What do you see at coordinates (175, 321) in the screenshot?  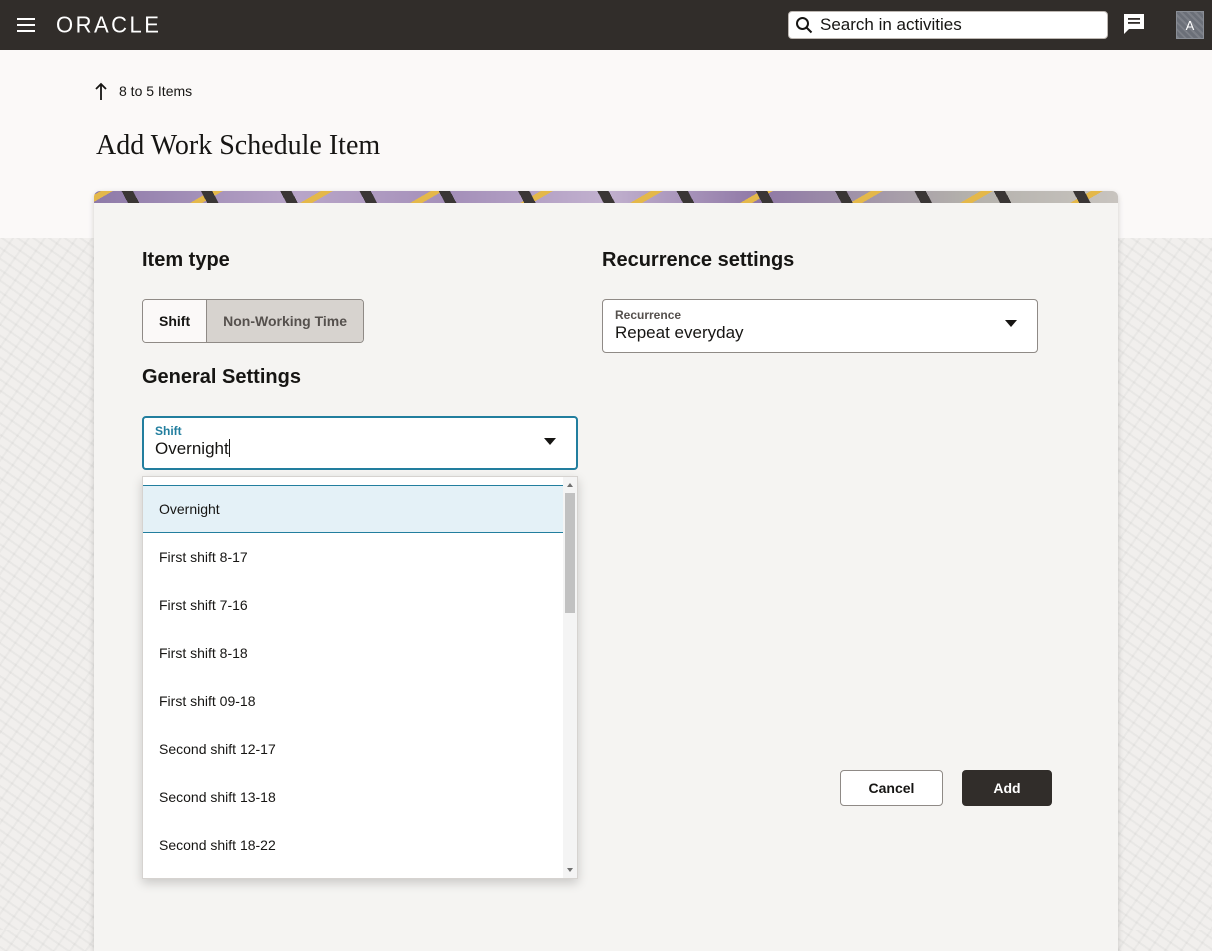 I see `item-type-shift-button: Shift` at bounding box center [175, 321].